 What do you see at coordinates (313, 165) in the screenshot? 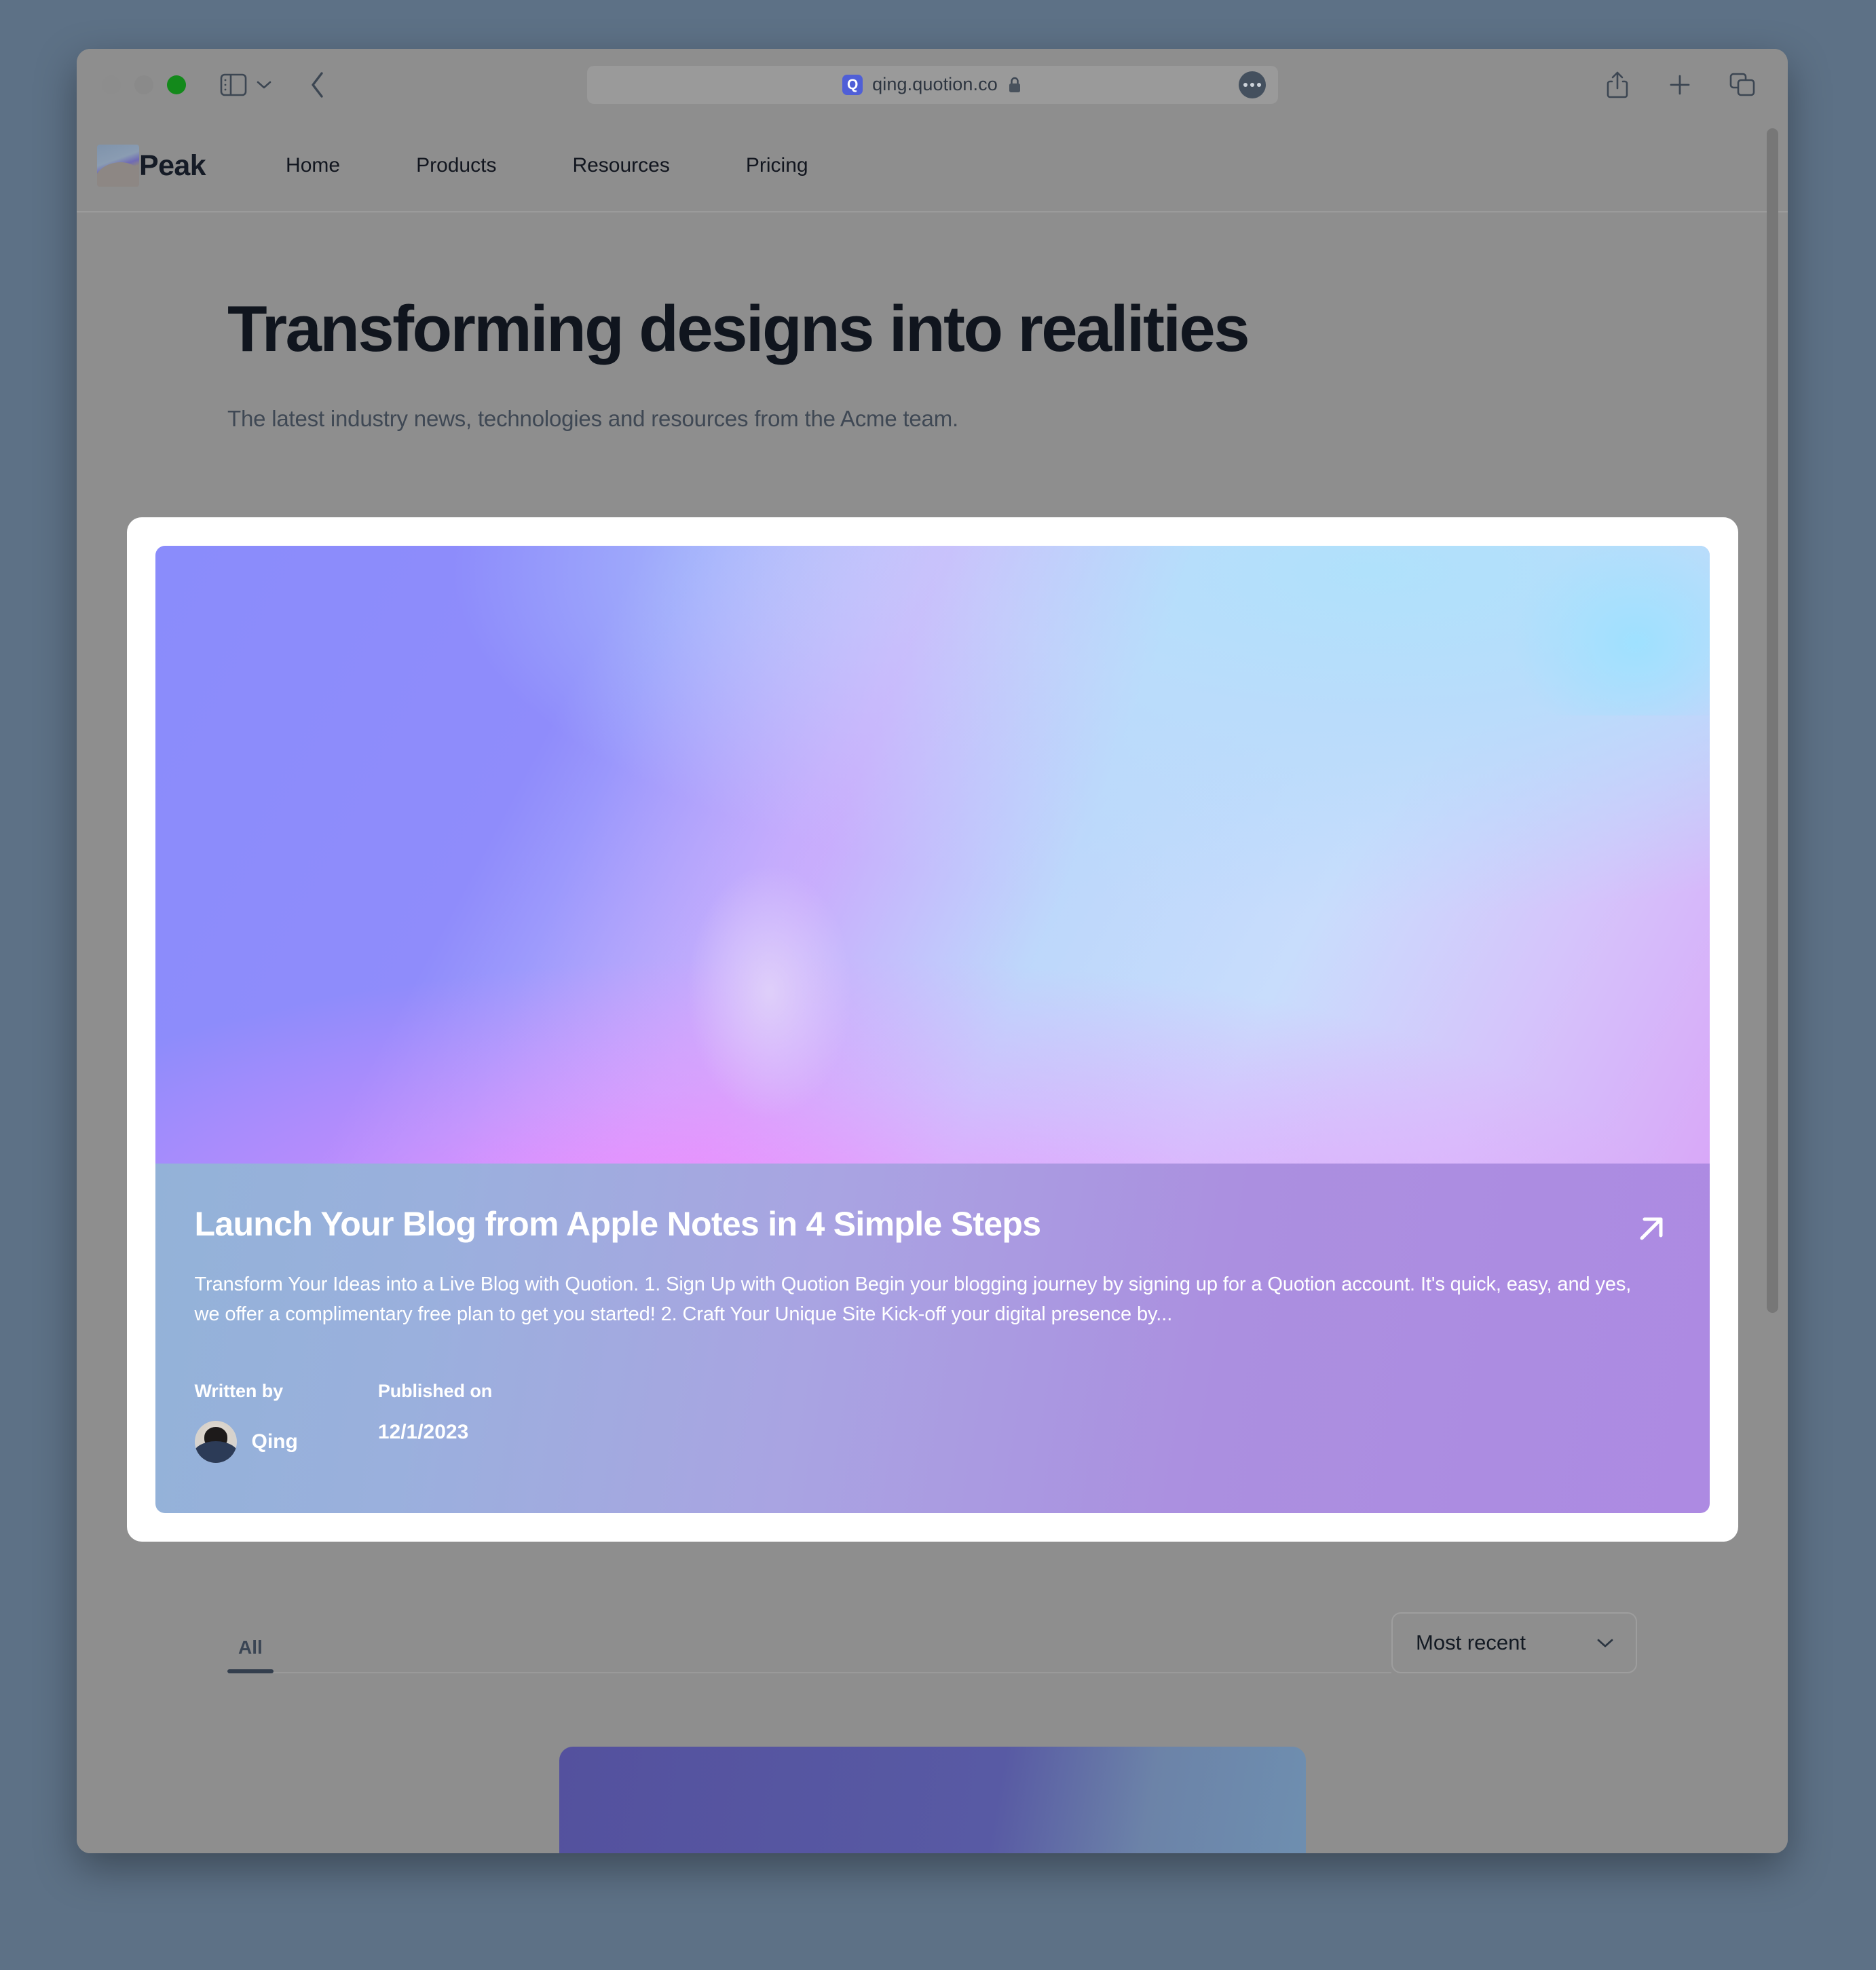
I see `nav-item-home: Home` at bounding box center [313, 165].